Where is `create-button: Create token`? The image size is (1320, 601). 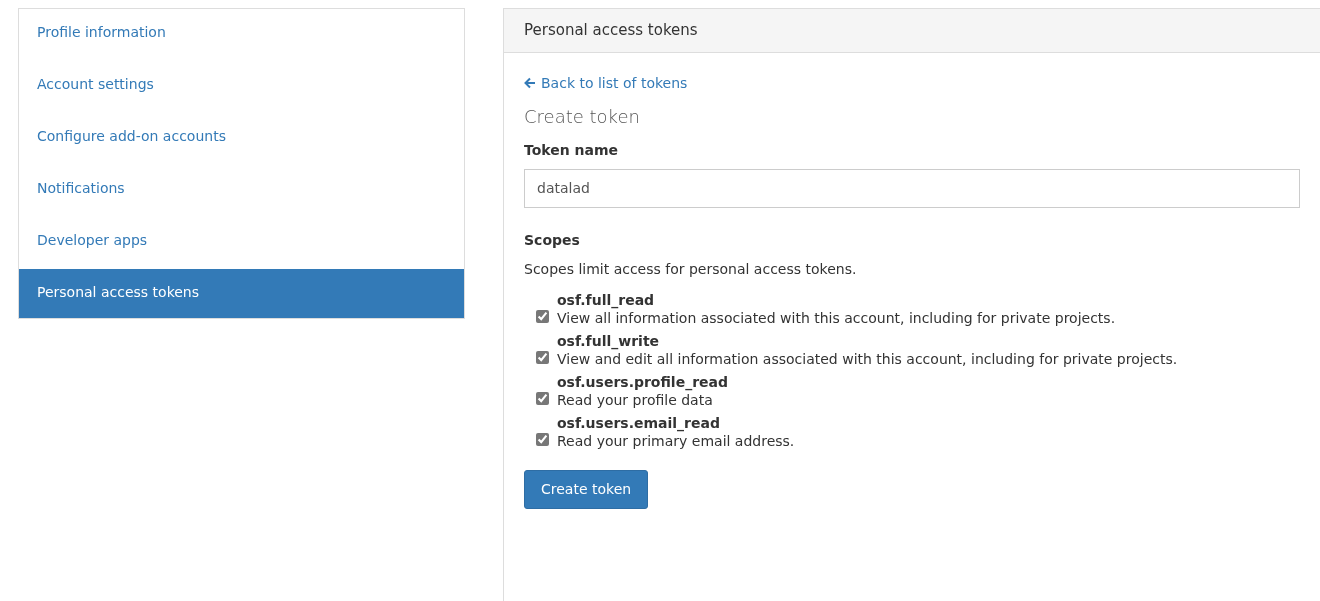 create-button: Create token is located at coordinates (586, 489).